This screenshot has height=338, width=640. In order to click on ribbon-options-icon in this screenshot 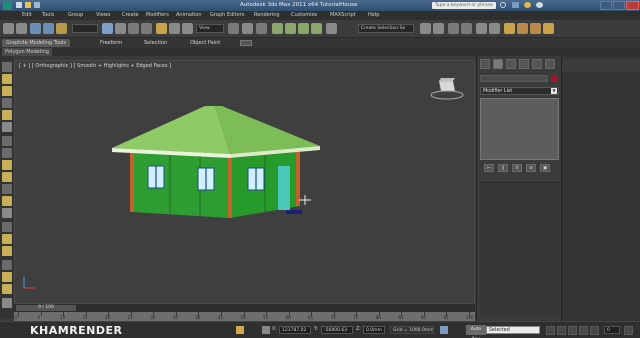, I will do `click(246, 43)`.